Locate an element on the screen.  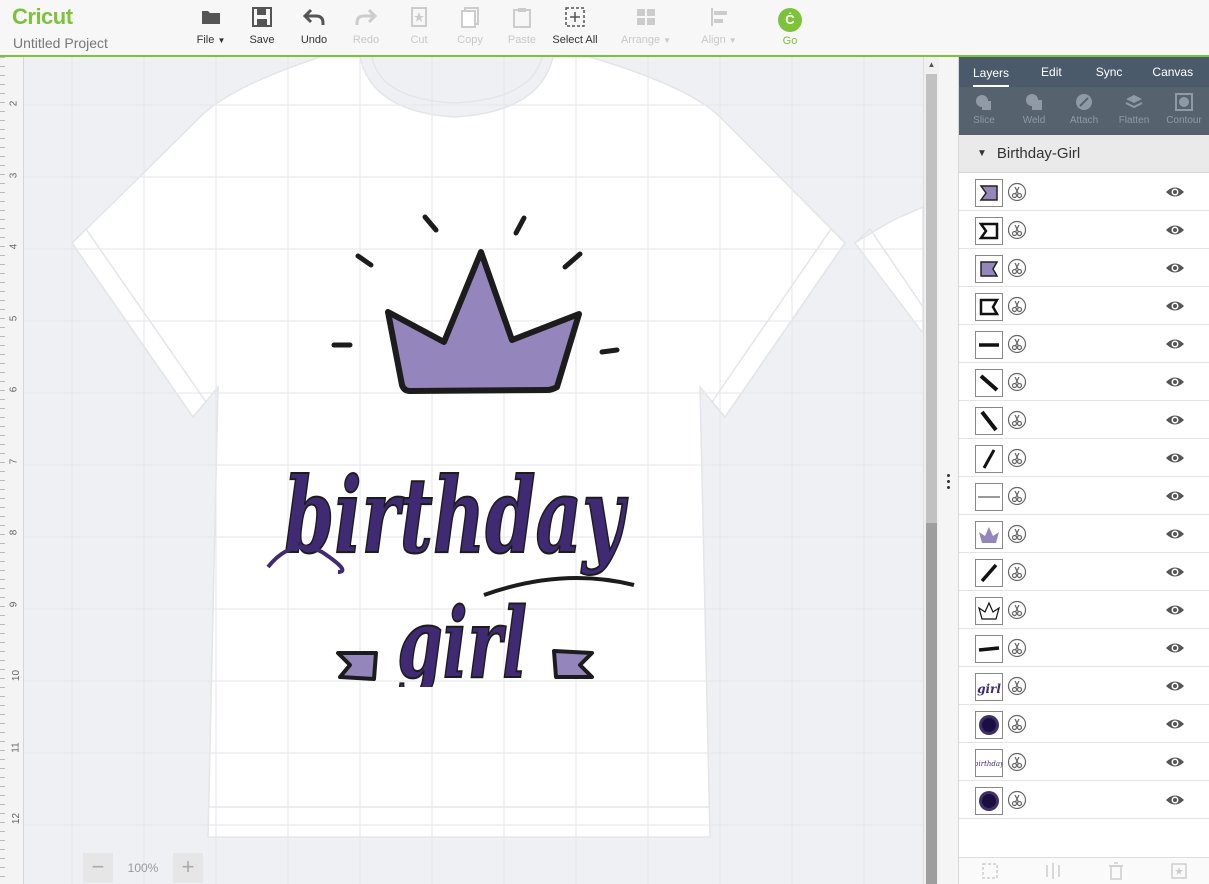
zoom-out-button: − is located at coordinates (98, 868).